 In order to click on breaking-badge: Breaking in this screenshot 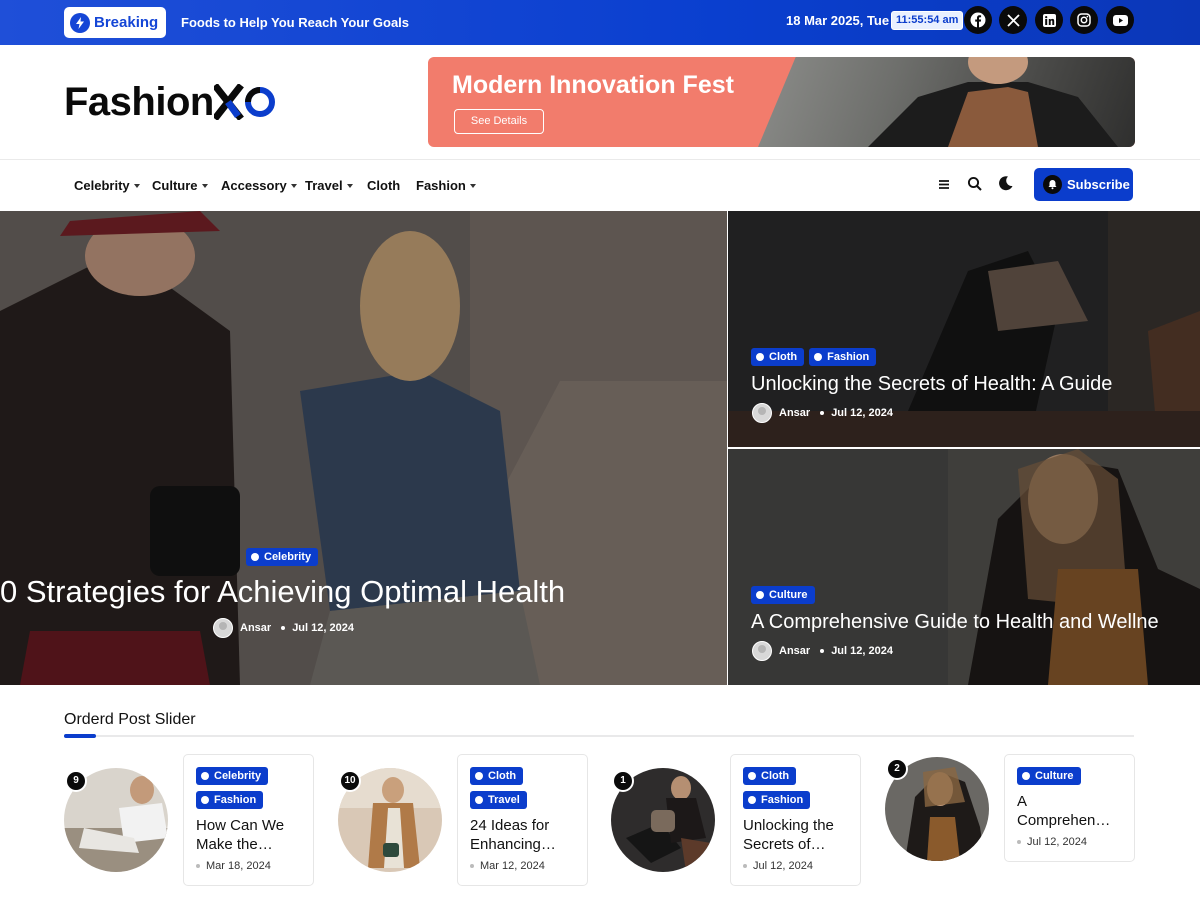, I will do `click(115, 22)`.